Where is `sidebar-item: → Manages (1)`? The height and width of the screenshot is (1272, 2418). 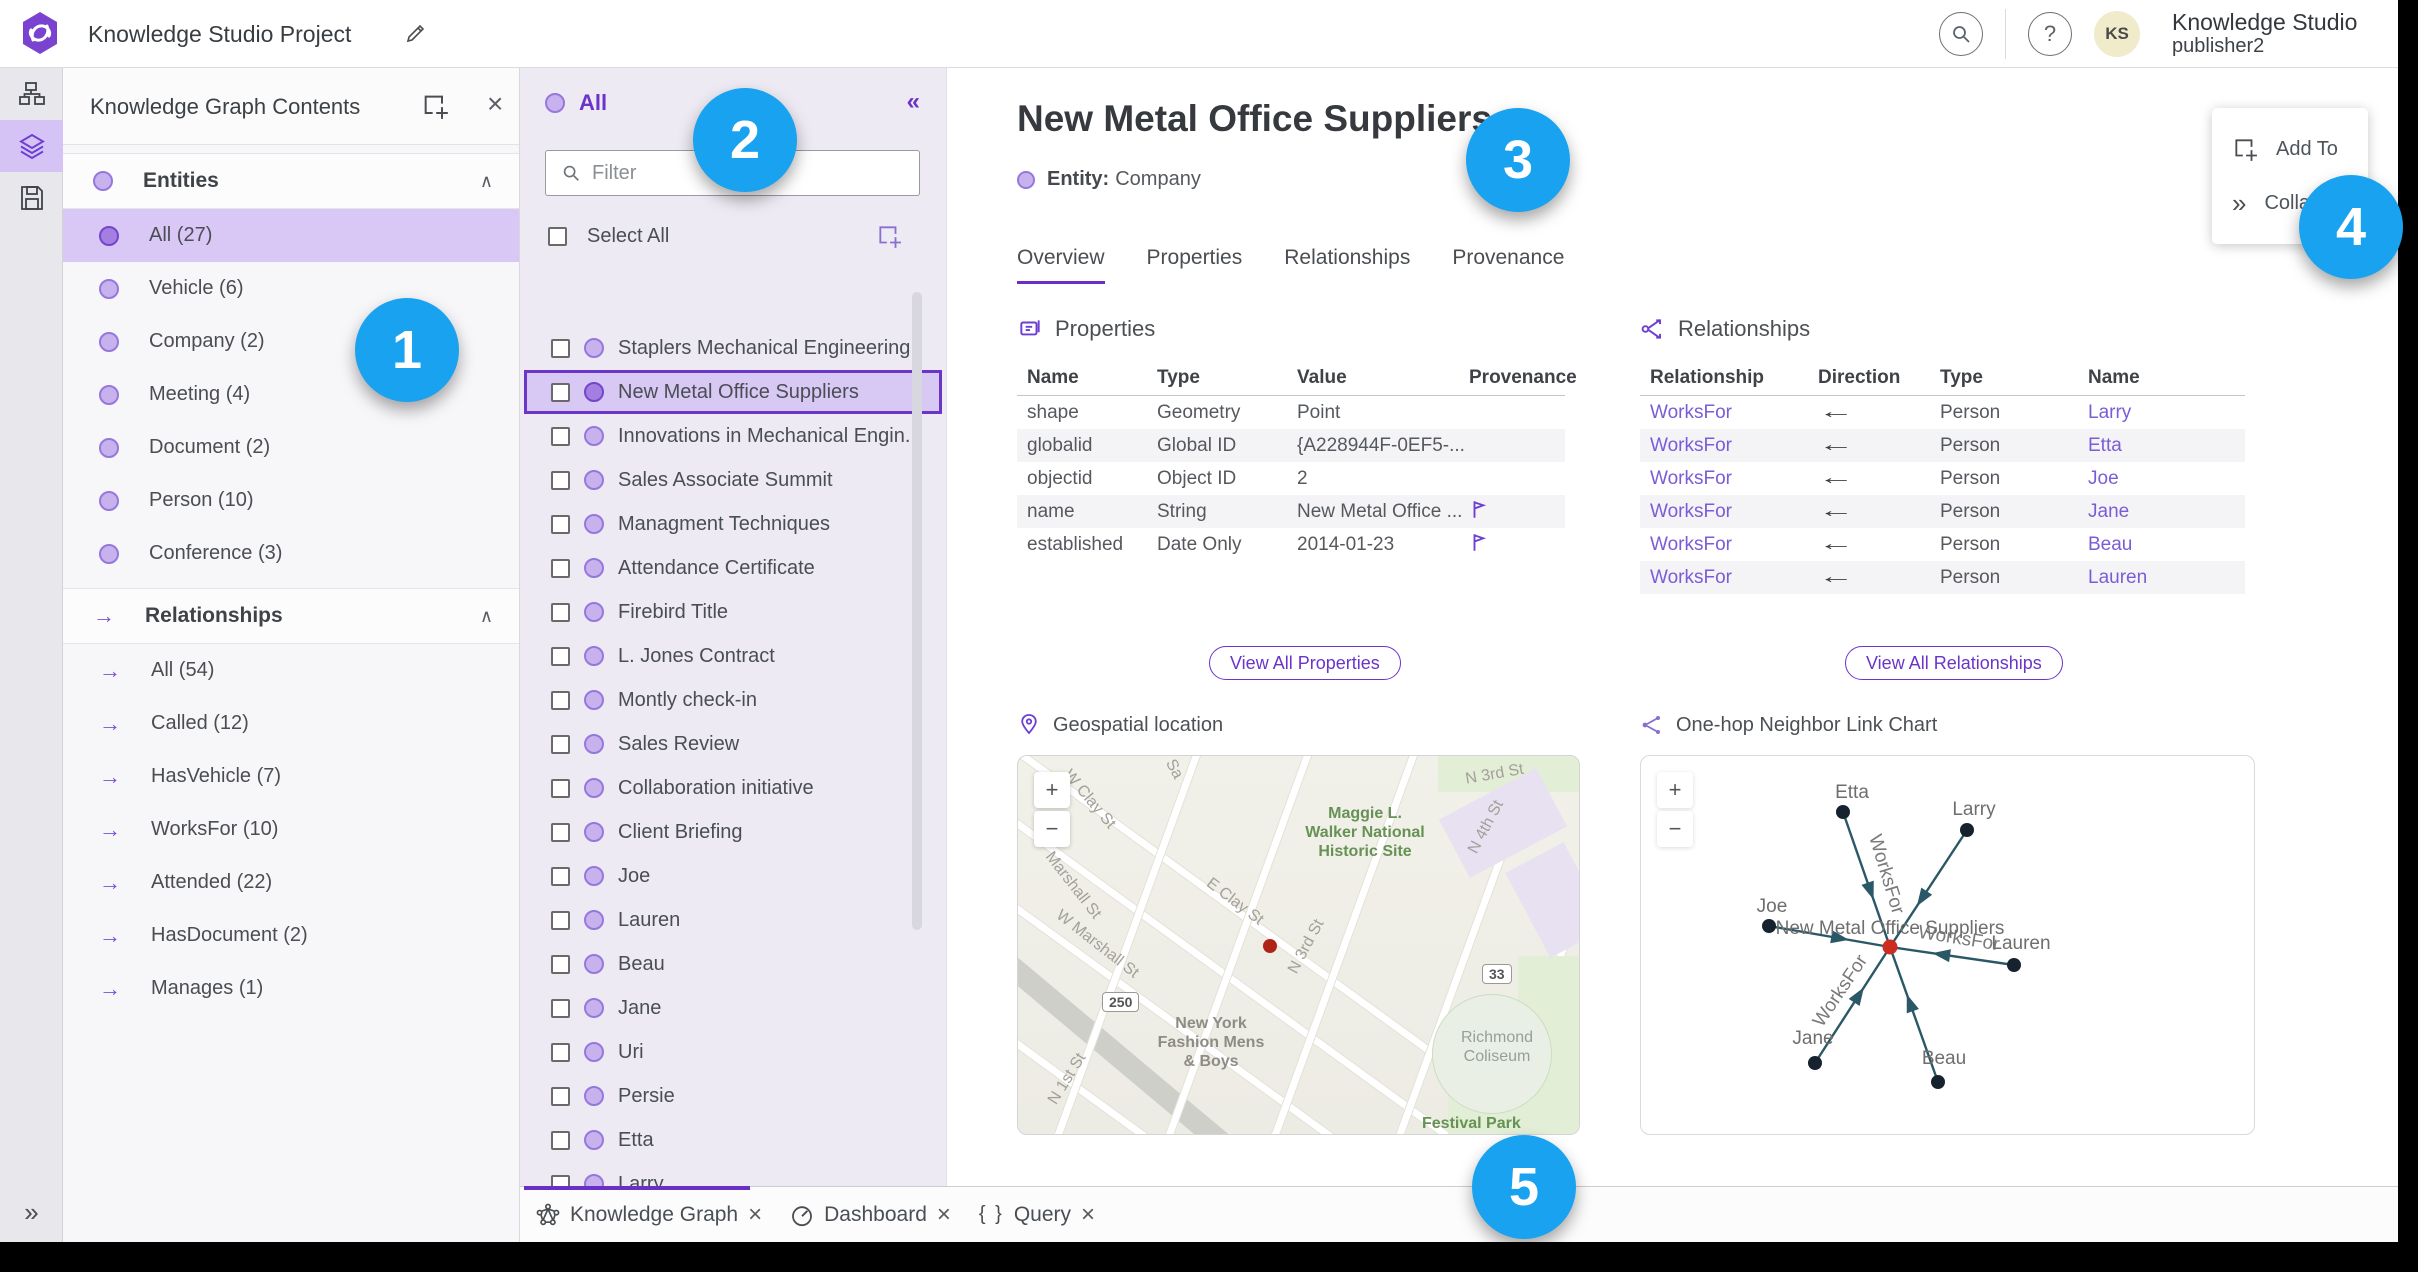
sidebar-item: → Manages (1) is located at coordinates (291, 988).